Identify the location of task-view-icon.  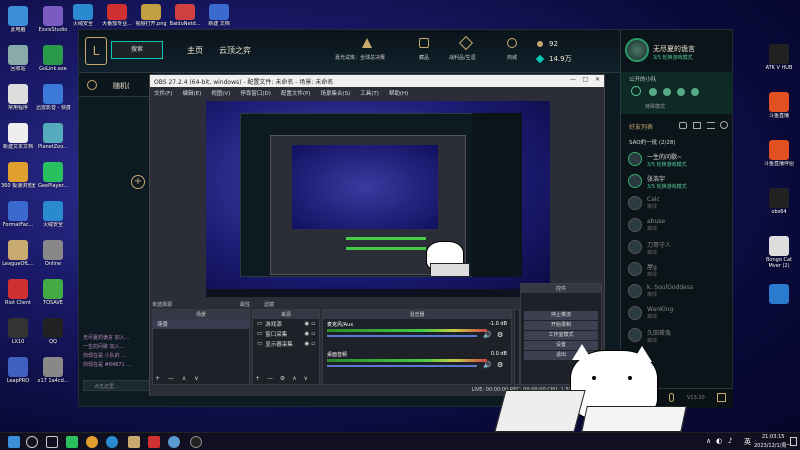
(52, 442).